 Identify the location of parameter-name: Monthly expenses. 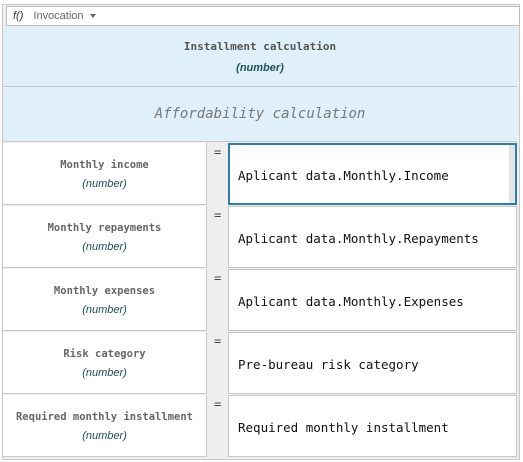
(104, 291).